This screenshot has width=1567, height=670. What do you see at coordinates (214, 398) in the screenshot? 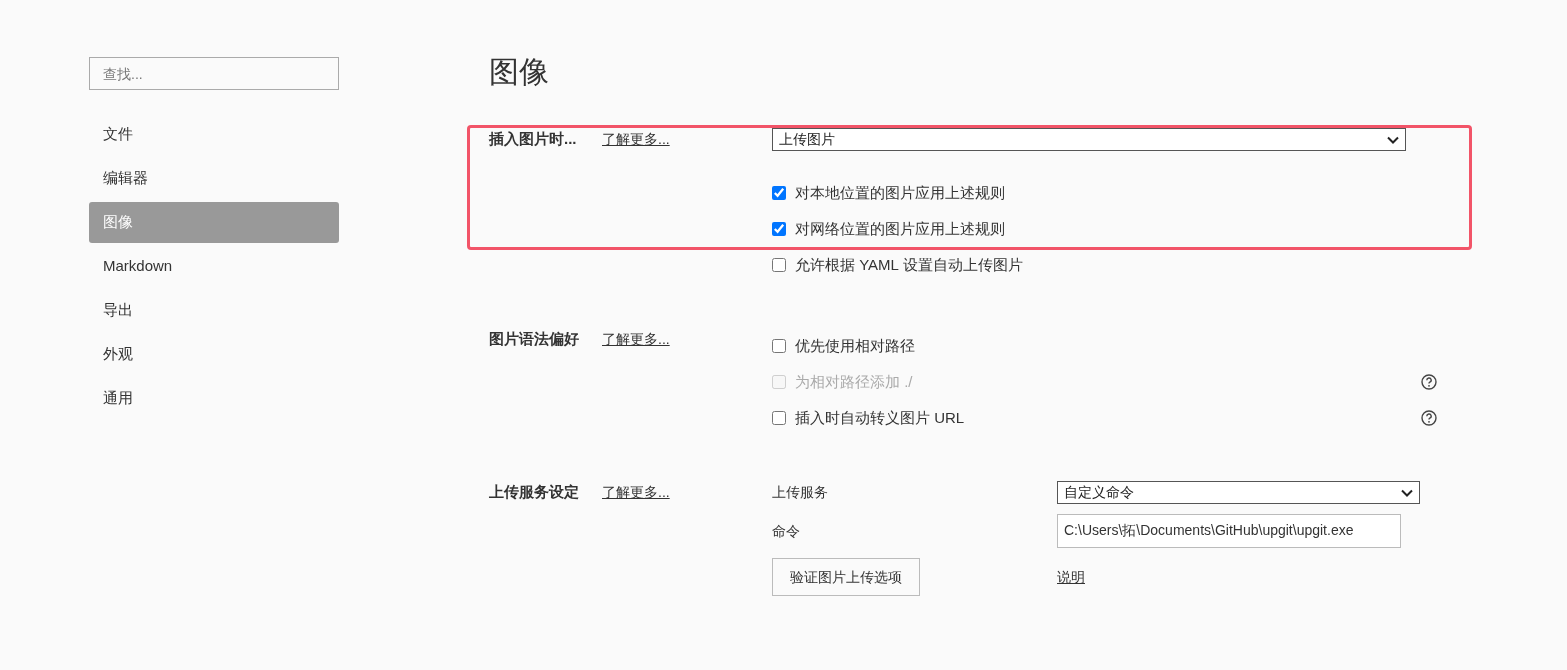
I see `sidebar-item: 通用` at bounding box center [214, 398].